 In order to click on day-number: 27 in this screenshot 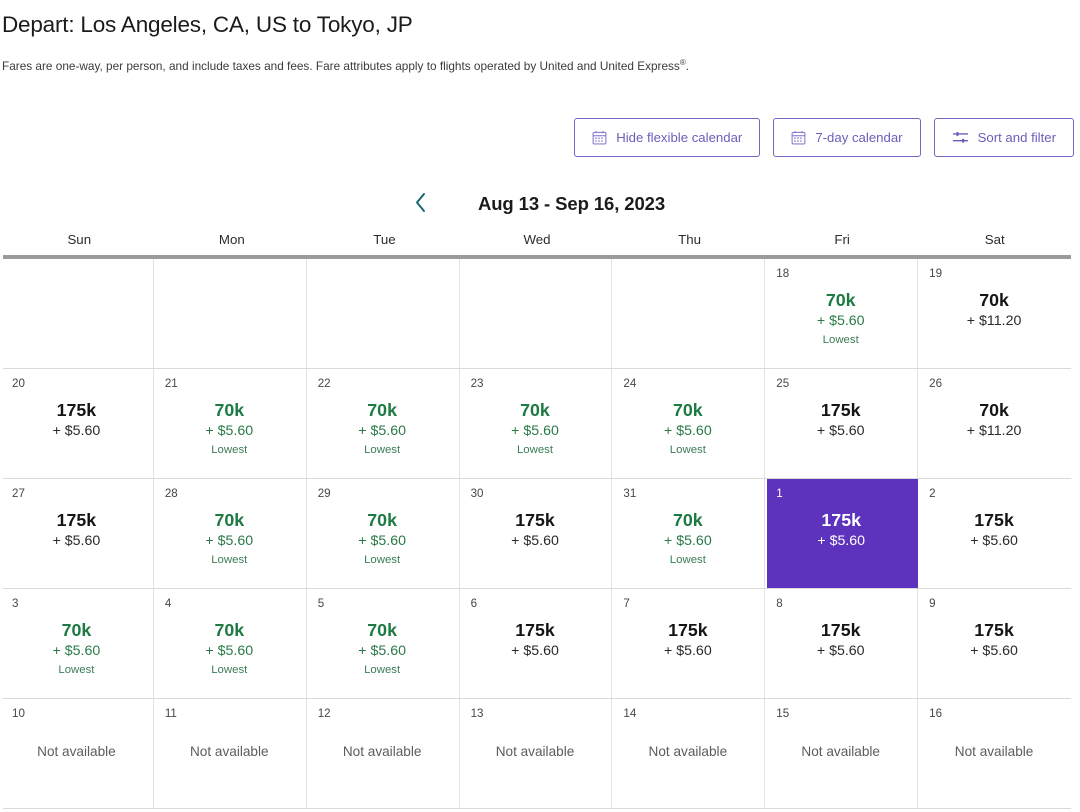, I will do `click(18, 493)`.